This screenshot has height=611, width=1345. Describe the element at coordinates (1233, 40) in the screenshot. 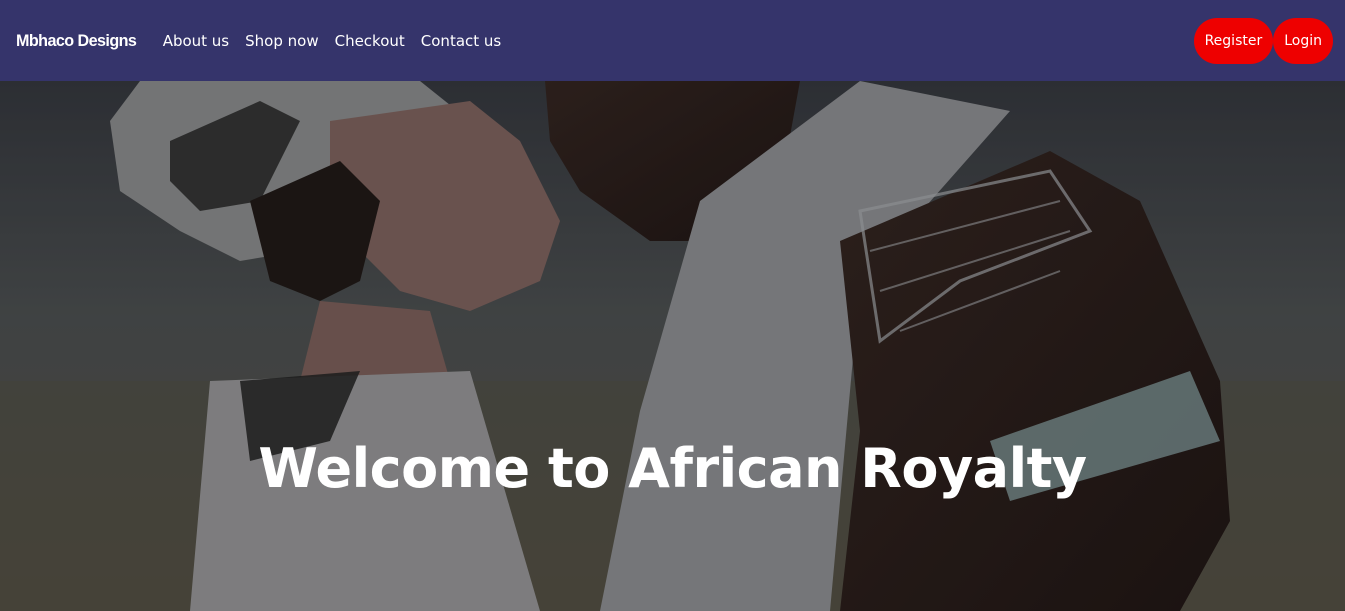

I see `register-button: Register` at that location.